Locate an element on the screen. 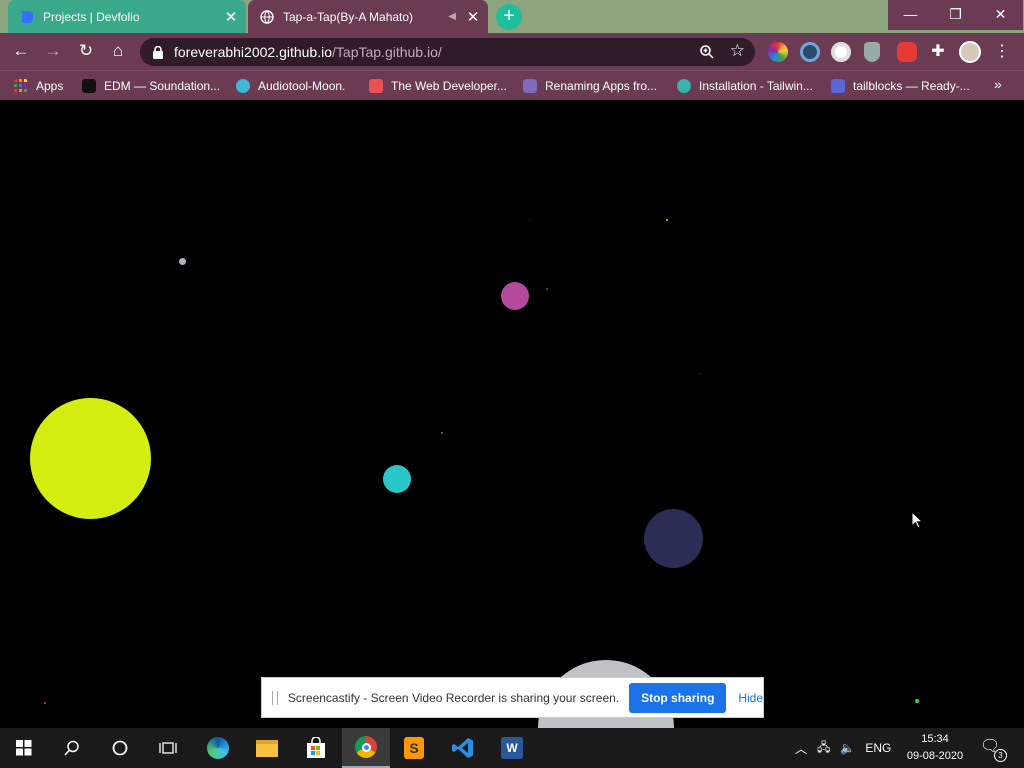  shield-extension-icon is located at coordinates (872, 52).